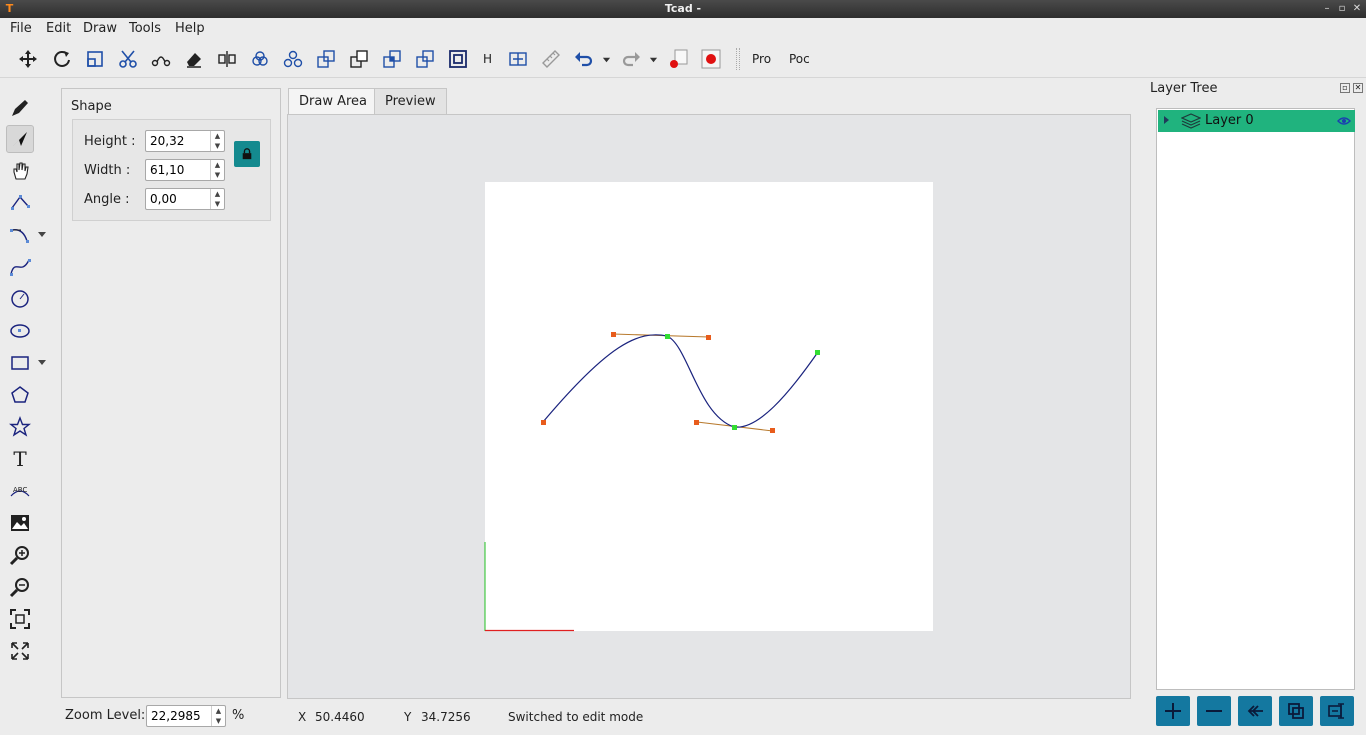 Image resolution: width=1366 pixels, height=735 pixels. Describe the element at coordinates (20, 395) in the screenshot. I see `polygon-tool` at that location.